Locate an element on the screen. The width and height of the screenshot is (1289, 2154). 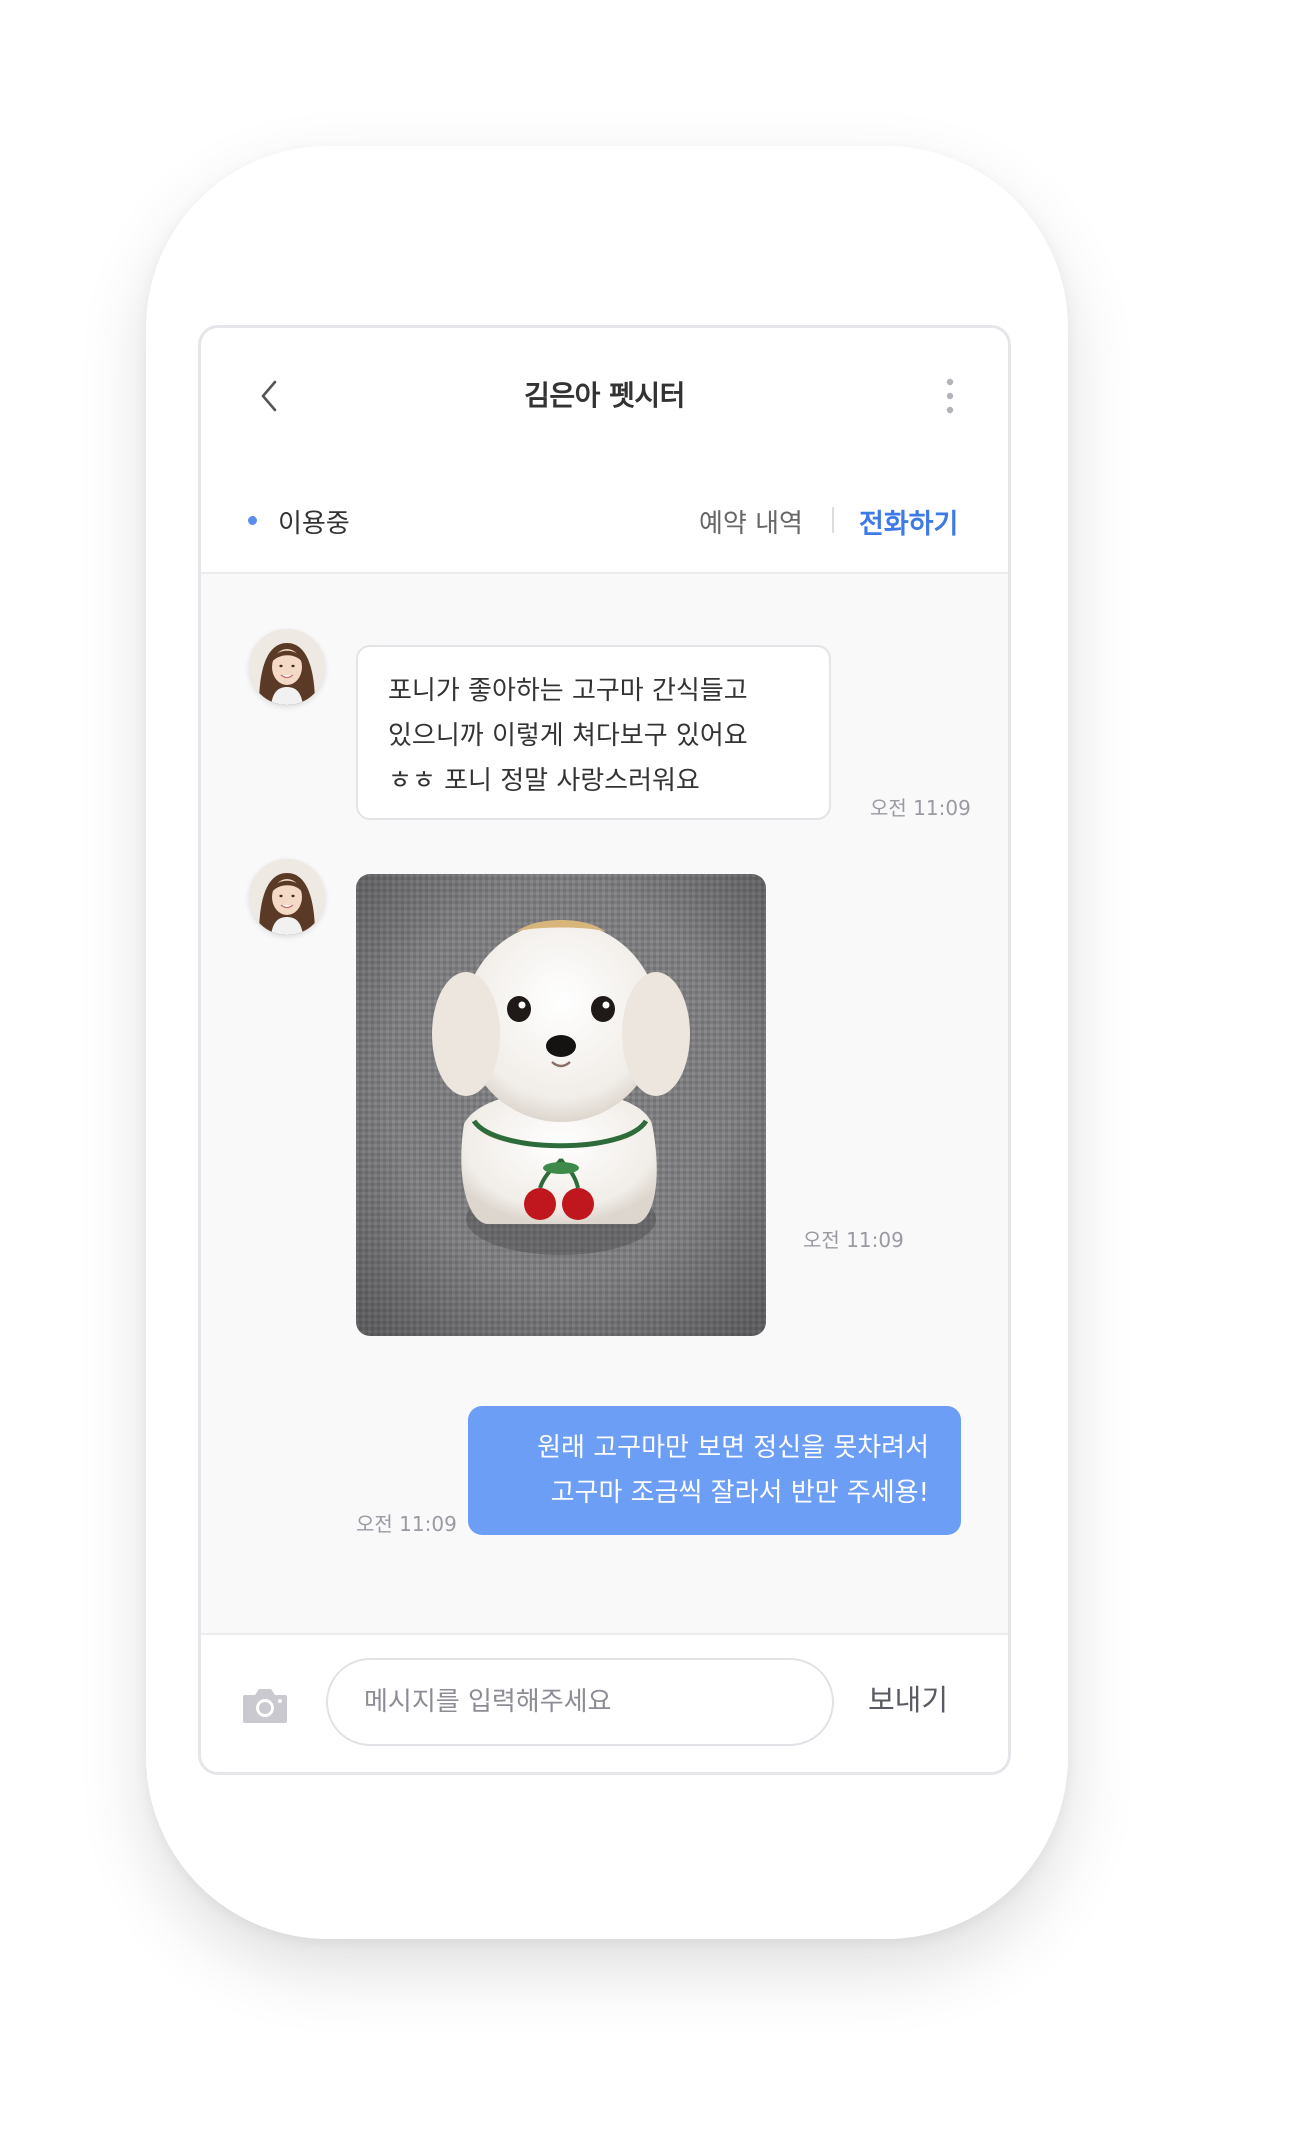
more-vertical-icon is located at coordinates (950, 396).